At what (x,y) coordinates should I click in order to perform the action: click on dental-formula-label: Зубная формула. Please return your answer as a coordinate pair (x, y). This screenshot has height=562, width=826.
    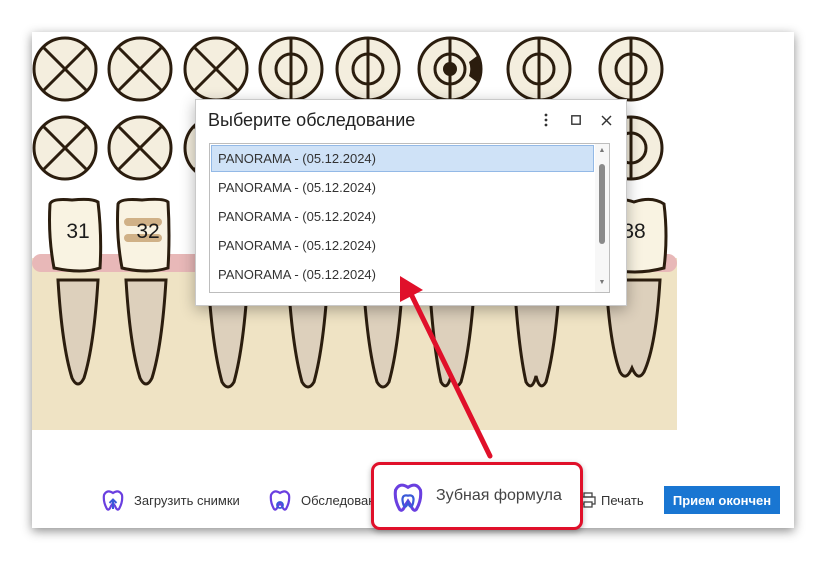
    Looking at the image, I should click on (499, 495).